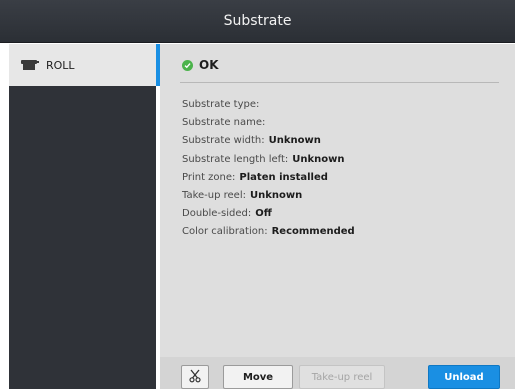  Describe the element at coordinates (224, 123) in the screenshot. I see `property-label: Substrate name:` at that location.